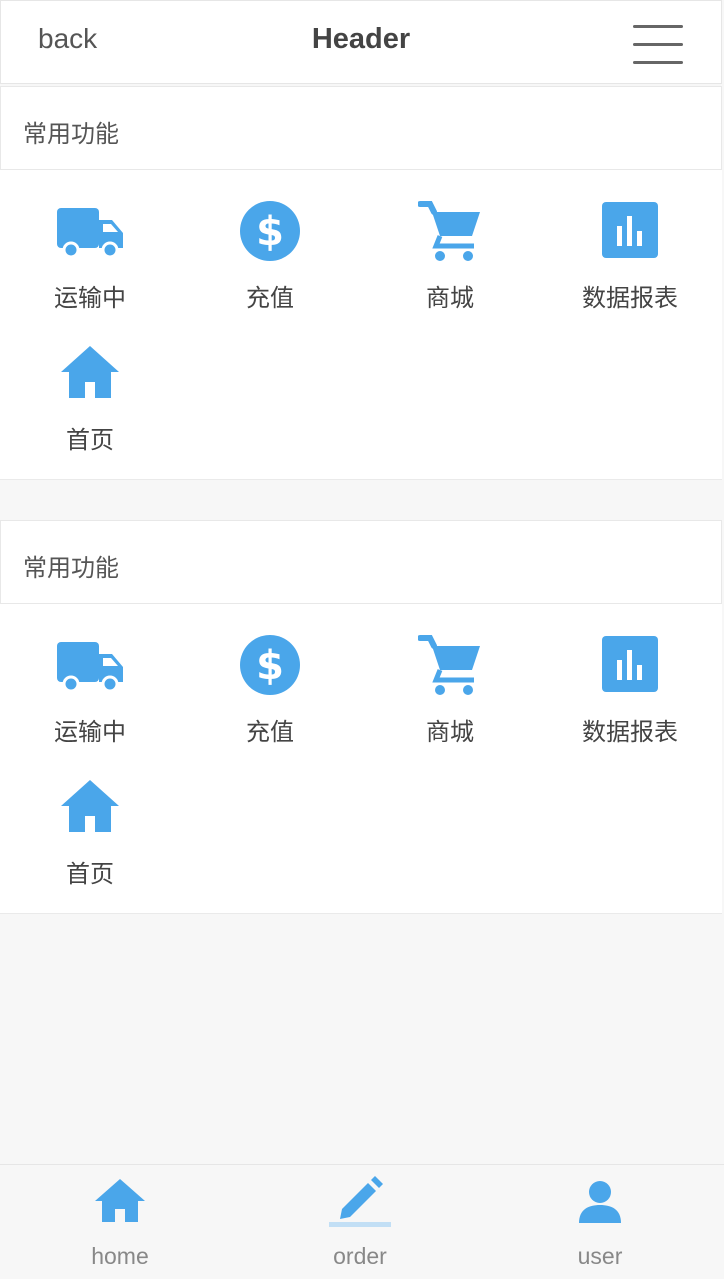 Image resolution: width=724 pixels, height=1279 pixels. Describe the element at coordinates (361, 39) in the screenshot. I see `page-title: Header` at that location.